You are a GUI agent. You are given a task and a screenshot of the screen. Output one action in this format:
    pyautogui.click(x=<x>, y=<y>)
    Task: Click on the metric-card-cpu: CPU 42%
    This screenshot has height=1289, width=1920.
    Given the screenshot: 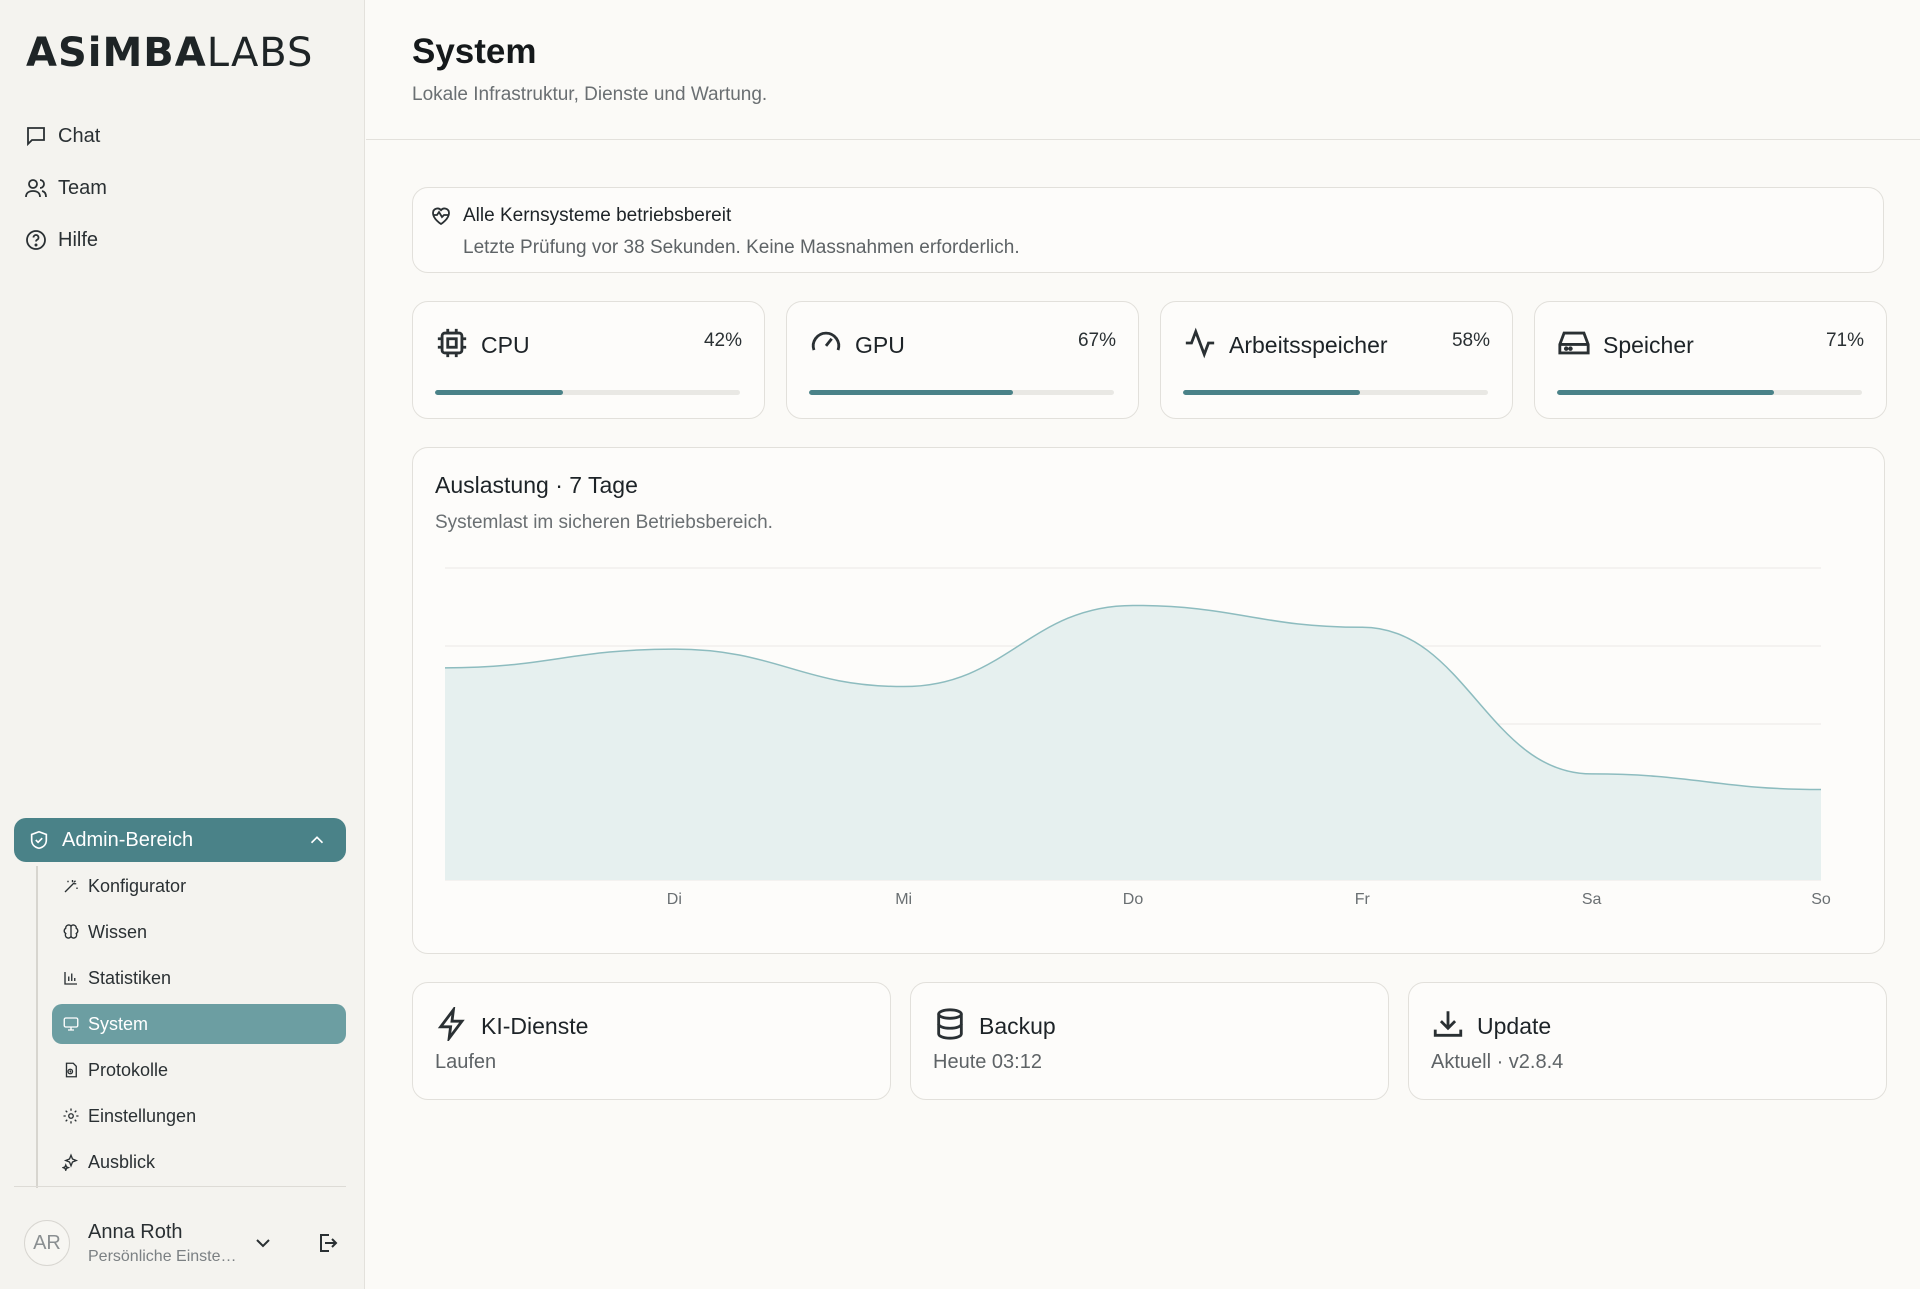 What is the action you would take?
    pyautogui.click(x=588, y=360)
    